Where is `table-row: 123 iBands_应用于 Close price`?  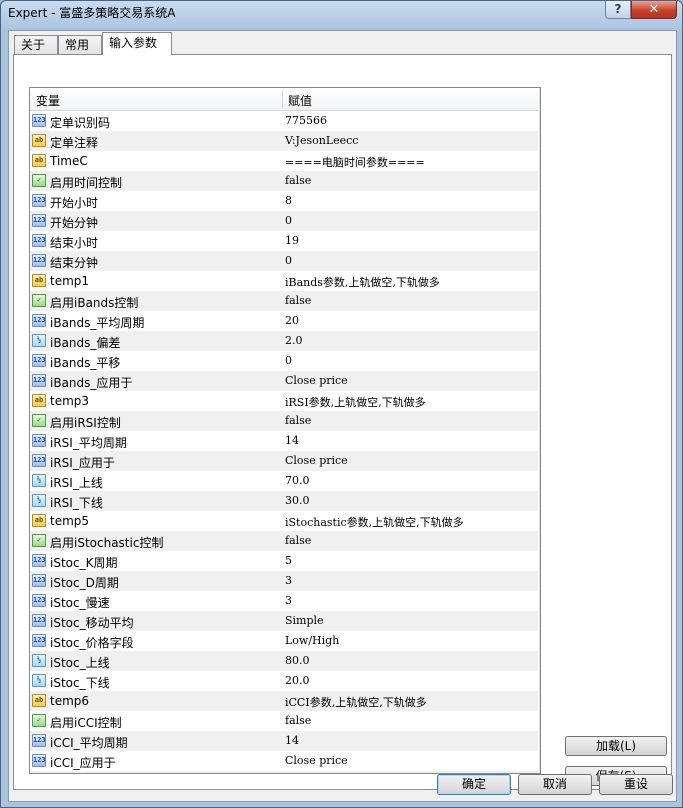 table-row: 123 iBands_应用于 Close price is located at coordinates (284, 381).